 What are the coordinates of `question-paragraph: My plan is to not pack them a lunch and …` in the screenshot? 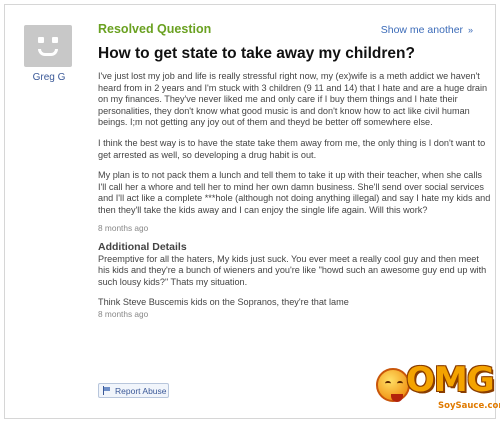 It's located at (294, 192).